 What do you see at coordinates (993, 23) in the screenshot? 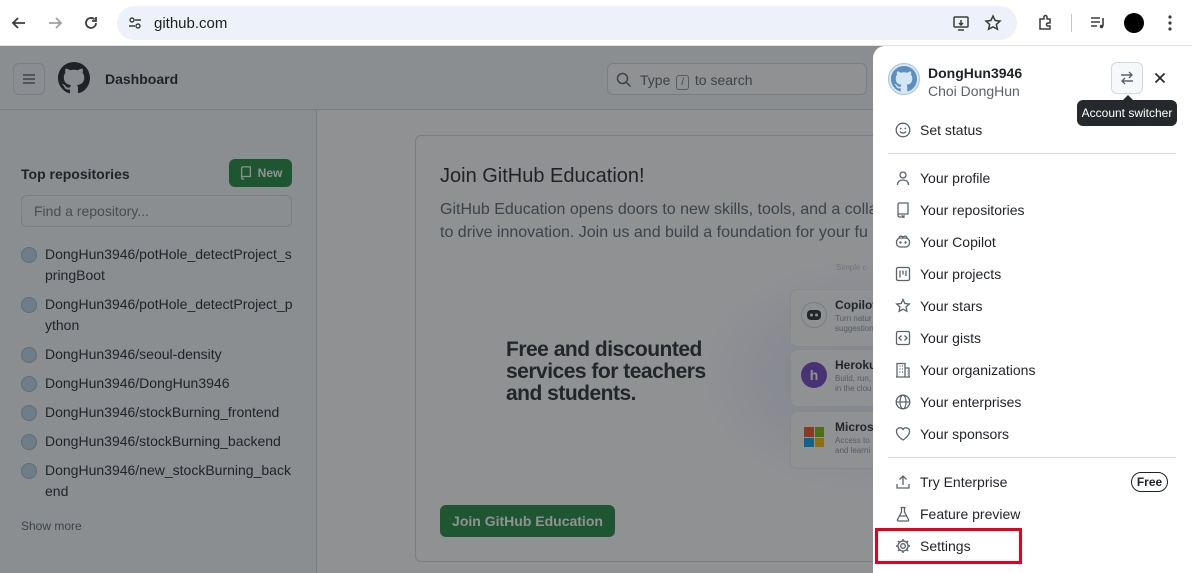
I see `bookmark-star-icon` at bounding box center [993, 23].